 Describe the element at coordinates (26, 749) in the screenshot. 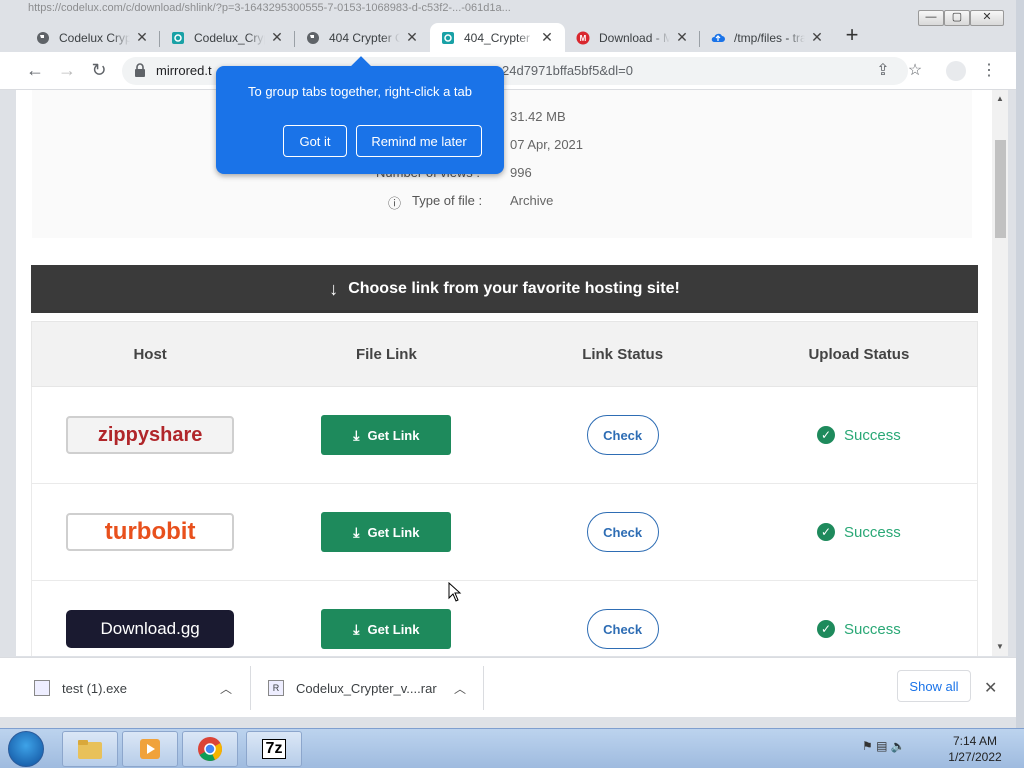

I see `start-button` at that location.